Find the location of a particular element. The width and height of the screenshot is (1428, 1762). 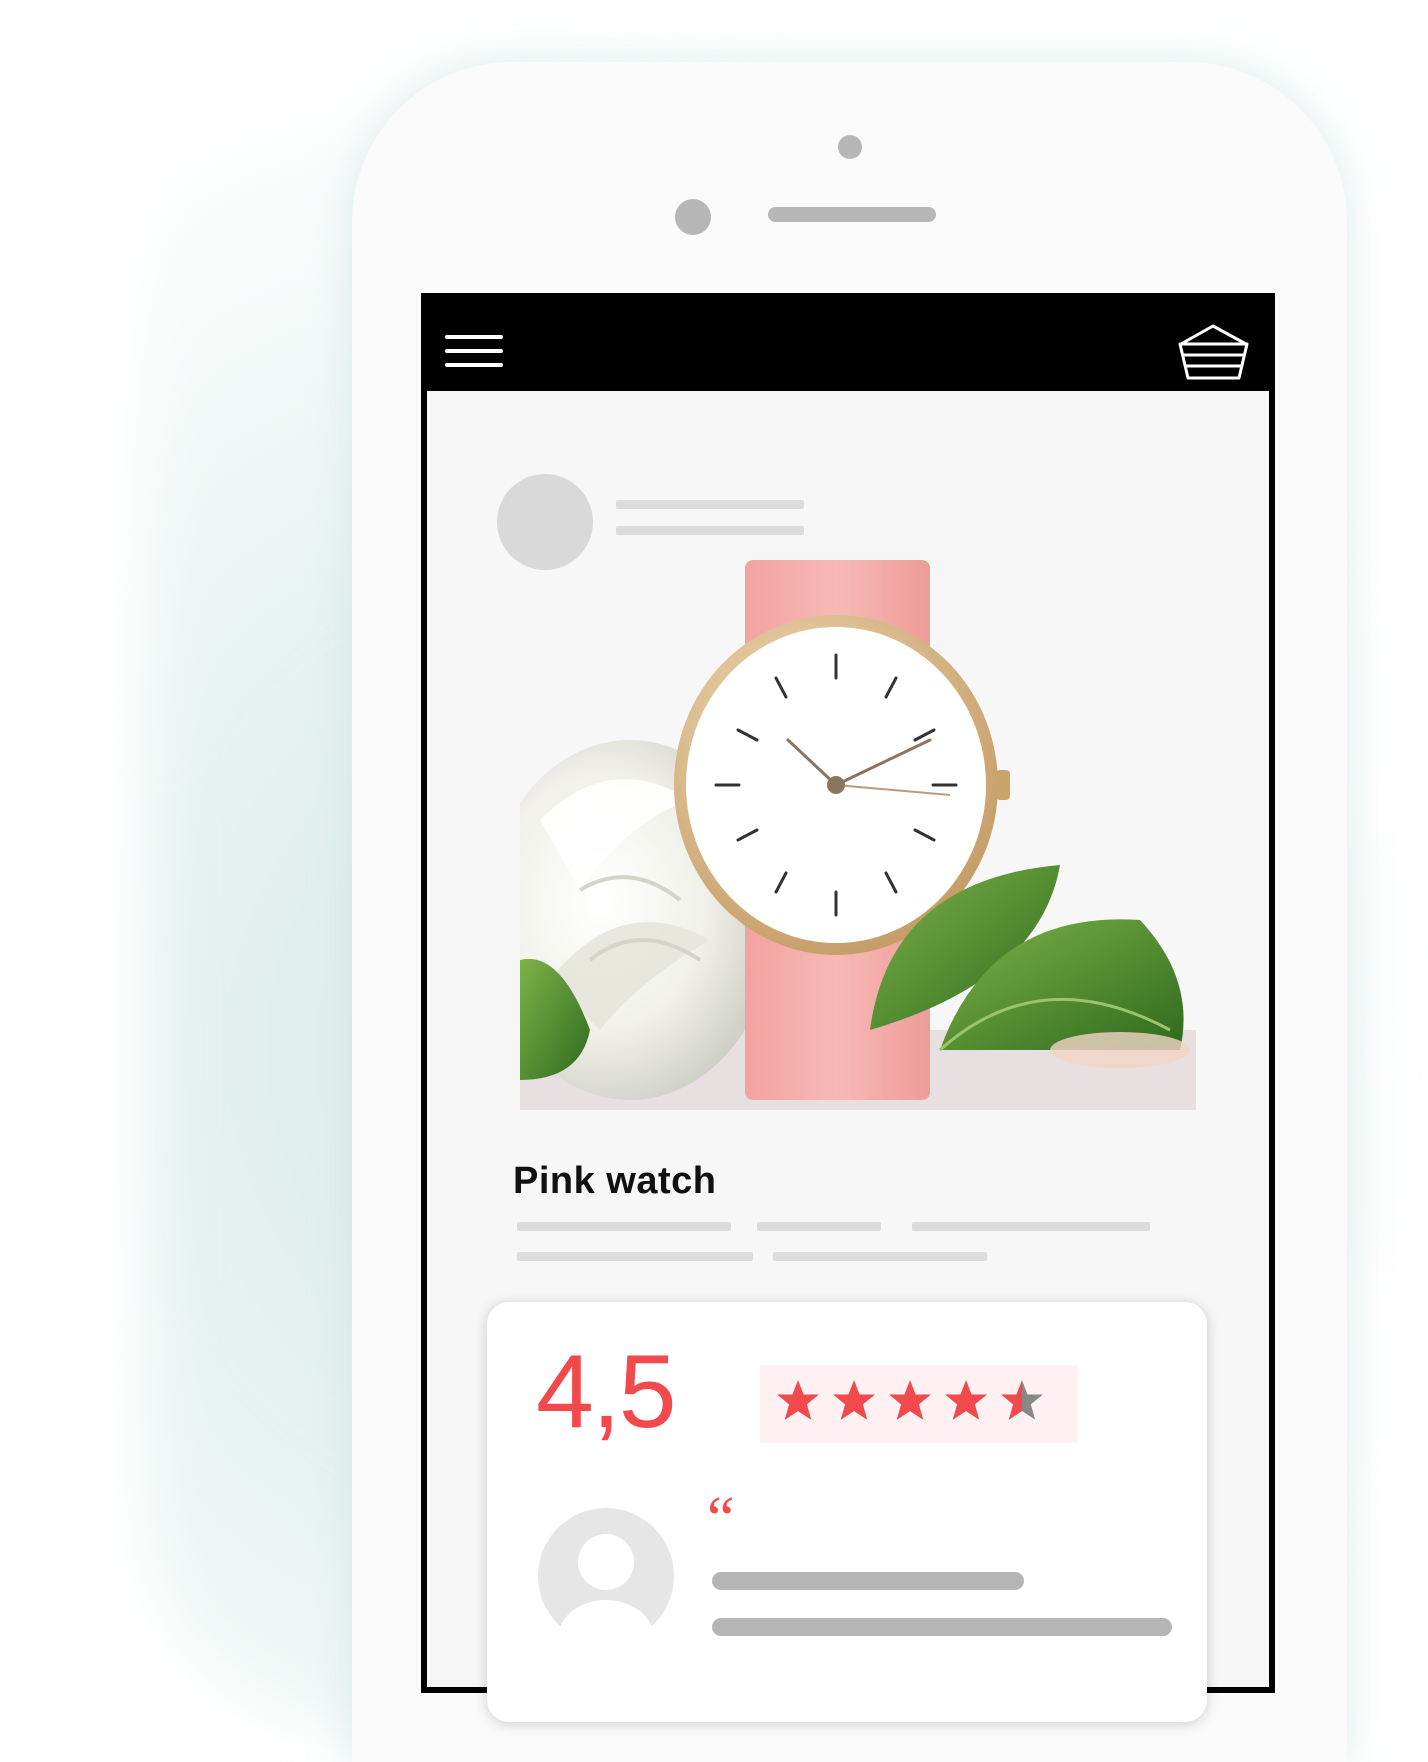

star-rating is located at coordinates (910, 1400).